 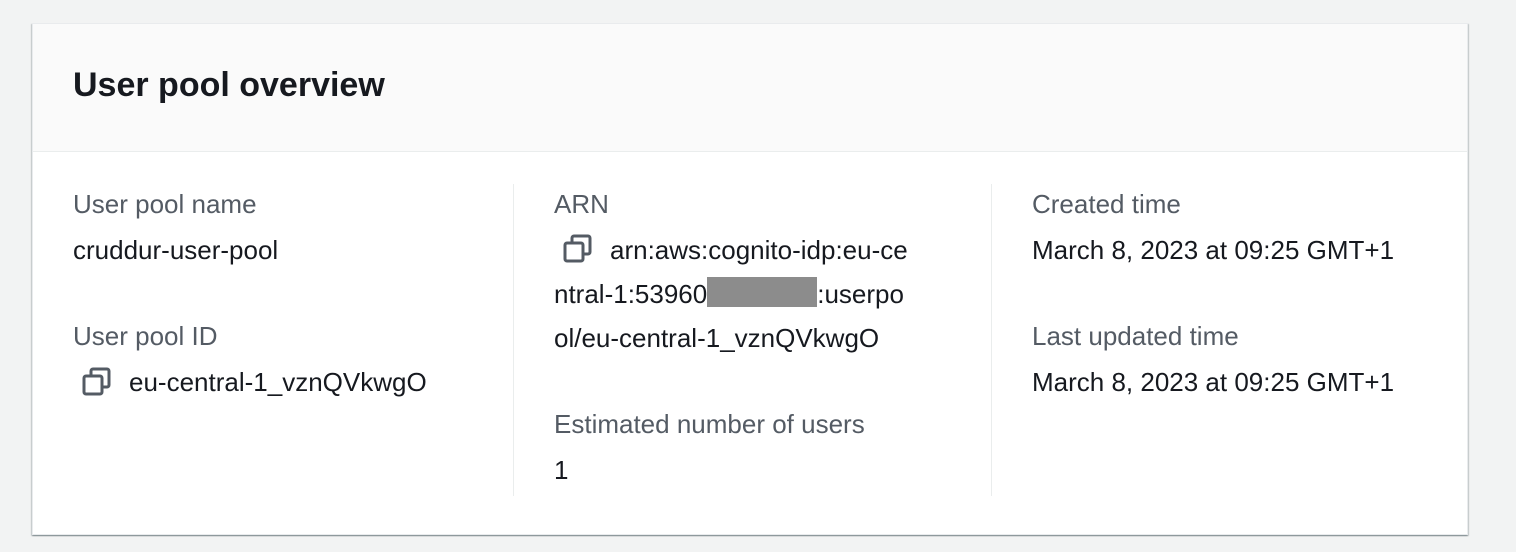 What do you see at coordinates (1213, 382) in the screenshot?
I see `last-updated-time-value: March 8, 2023 at 09:25 GMT+1` at bounding box center [1213, 382].